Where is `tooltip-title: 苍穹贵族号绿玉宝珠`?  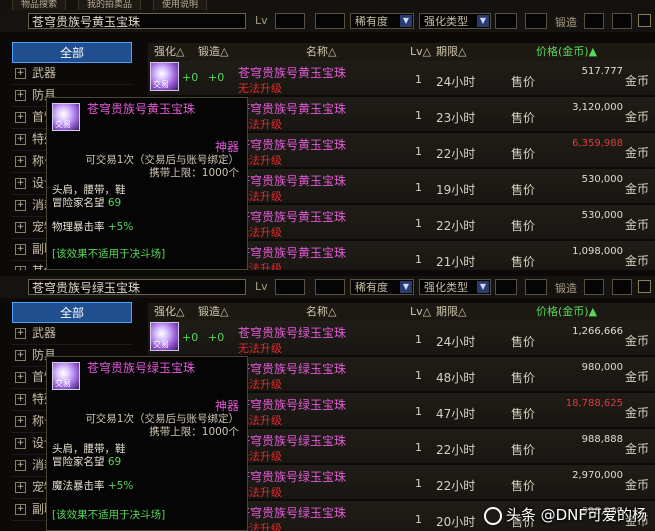 tooltip-title: 苍穹贵族号绿玉宝珠 is located at coordinates (141, 368).